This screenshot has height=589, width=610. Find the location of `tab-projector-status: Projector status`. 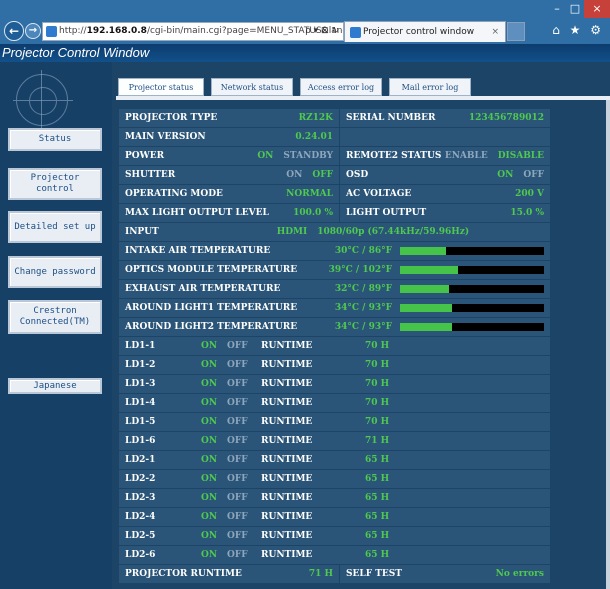

tab-projector-status: Projector status is located at coordinates (161, 87).